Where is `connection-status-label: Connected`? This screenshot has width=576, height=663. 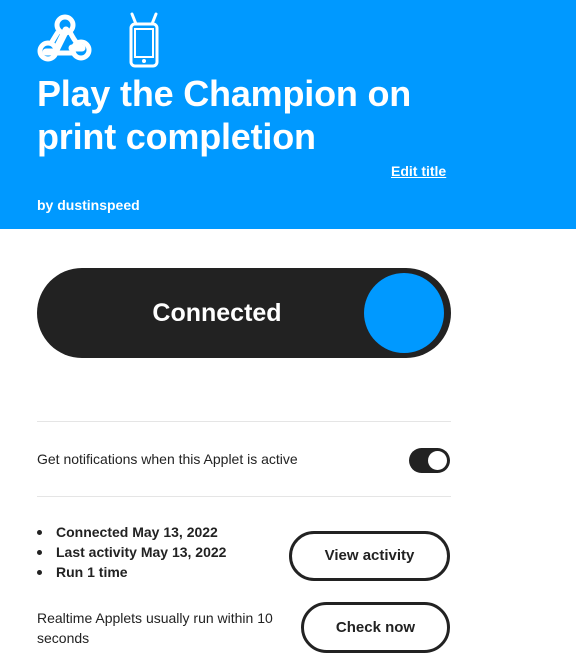
connection-status-label: Connected is located at coordinates (217, 313).